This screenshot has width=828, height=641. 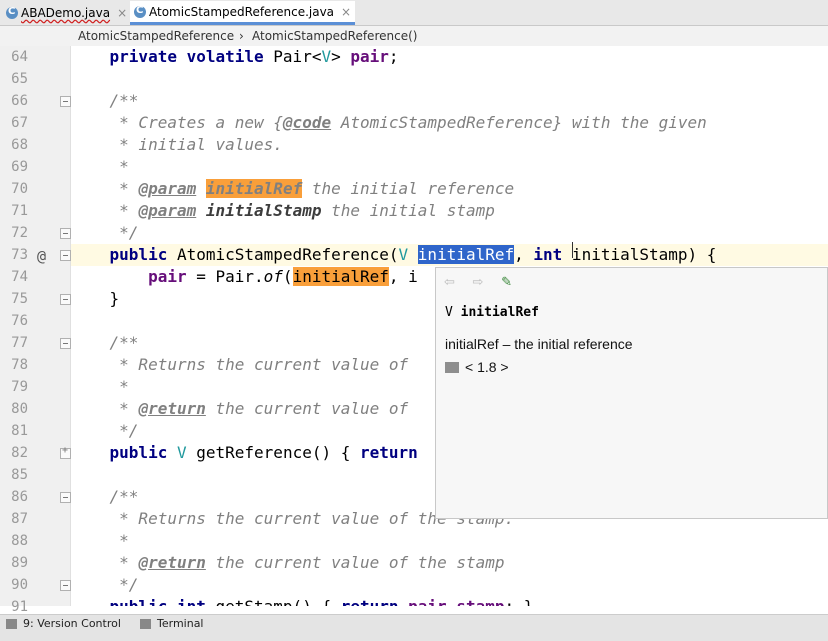 I want to click on line-number: 66, so click(x=19, y=101).